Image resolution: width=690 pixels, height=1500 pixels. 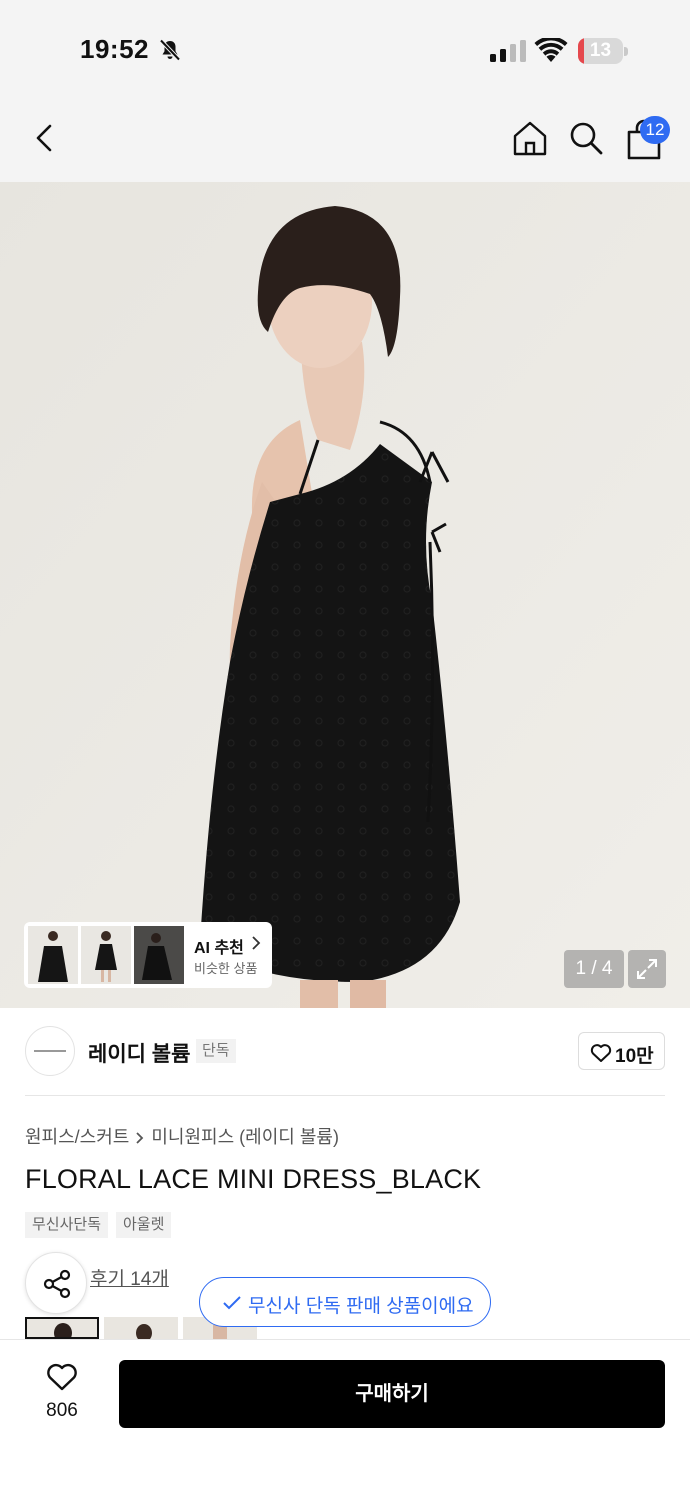 I want to click on ai-recommendation-card: AI 추천 비슷한 상품, so click(x=148, y=955).